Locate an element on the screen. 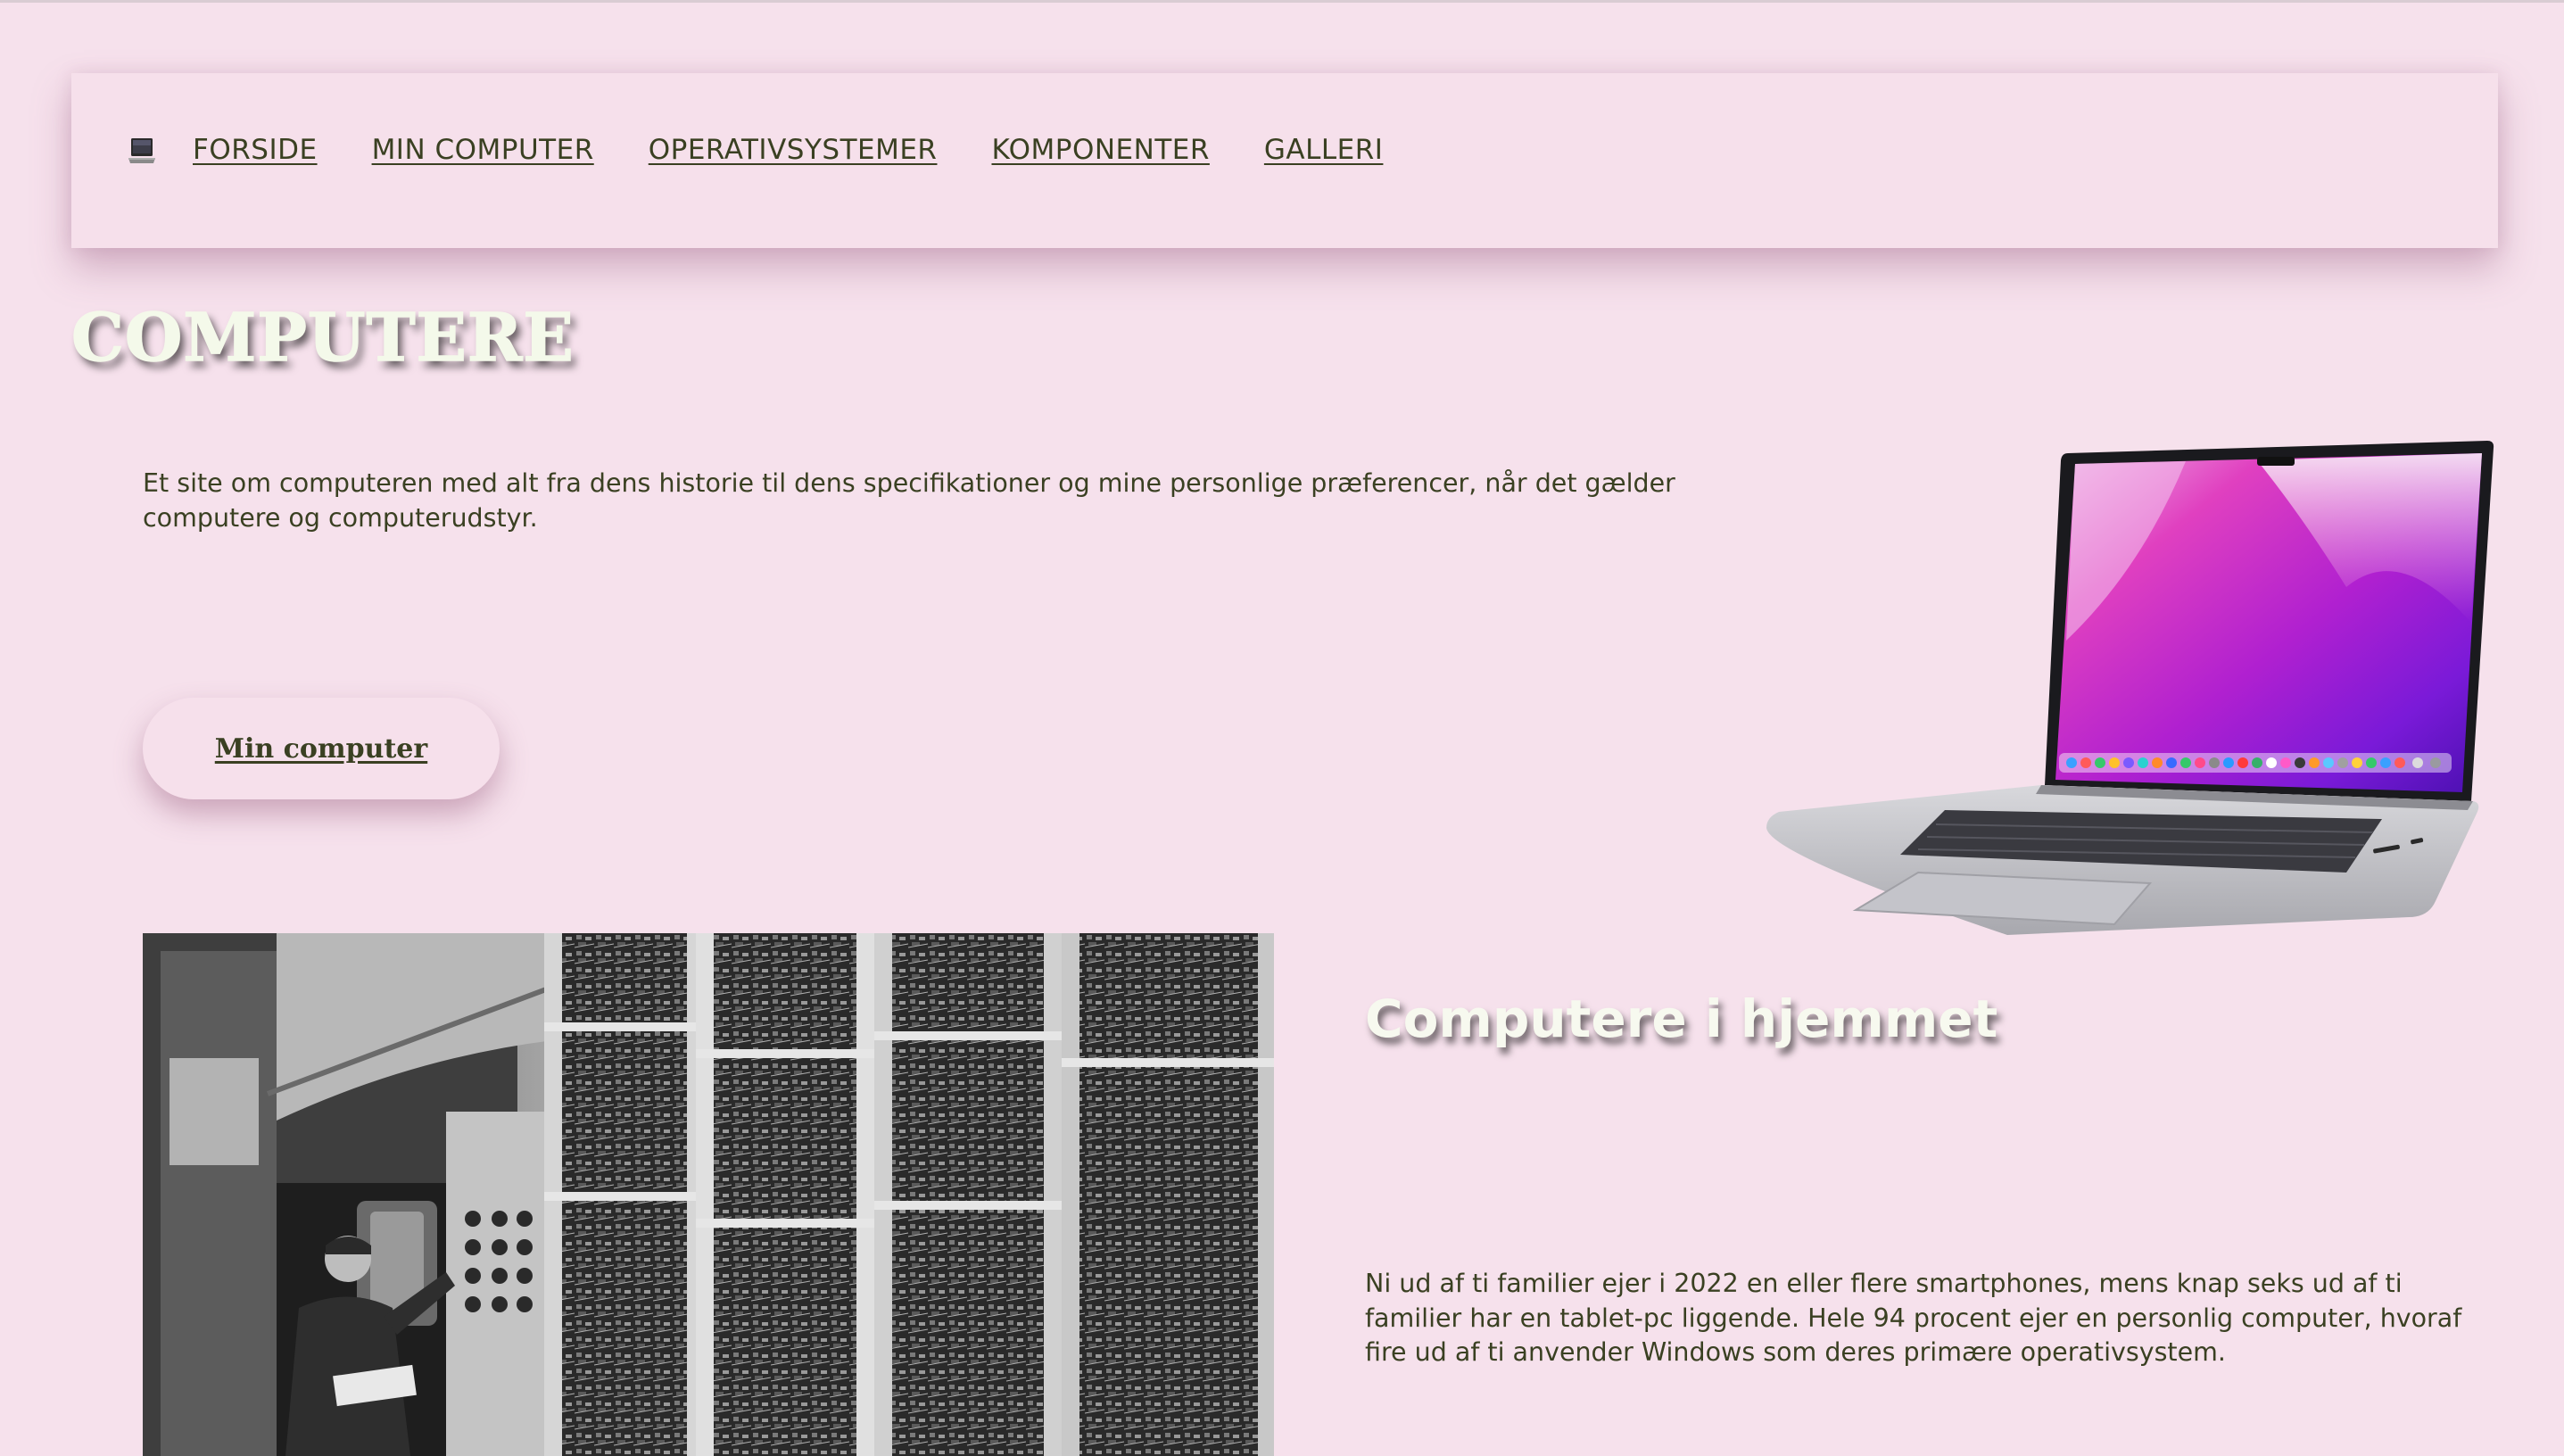  min-computer-button: Min computer is located at coordinates (322, 748).